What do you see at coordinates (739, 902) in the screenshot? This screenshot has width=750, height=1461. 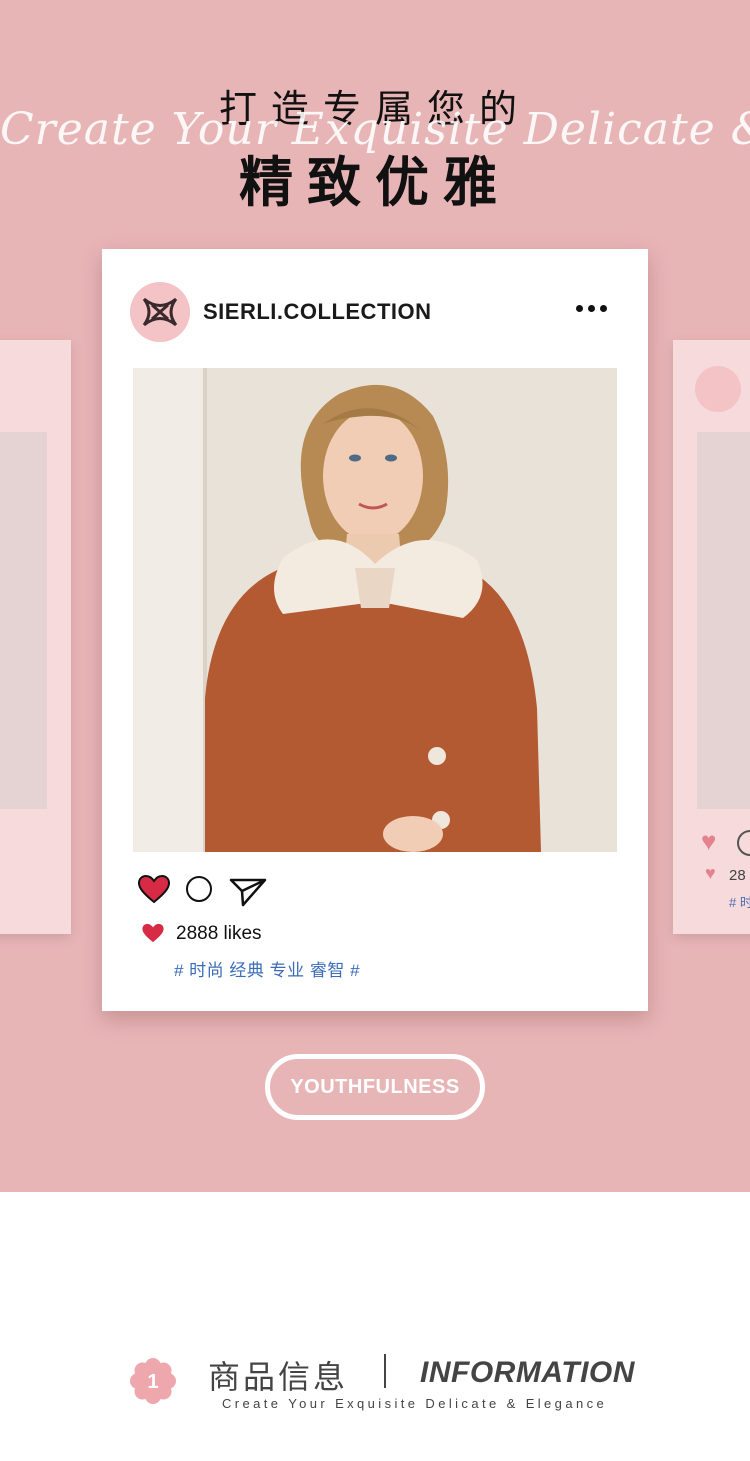 I see `side-tags-text: # 时` at bounding box center [739, 902].